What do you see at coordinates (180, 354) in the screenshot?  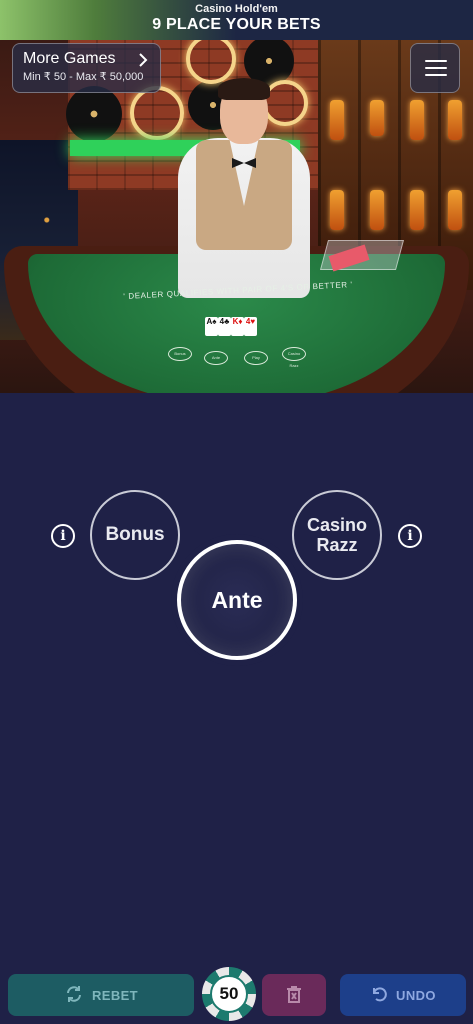 I see `felt-spot-bonus: Bonus` at bounding box center [180, 354].